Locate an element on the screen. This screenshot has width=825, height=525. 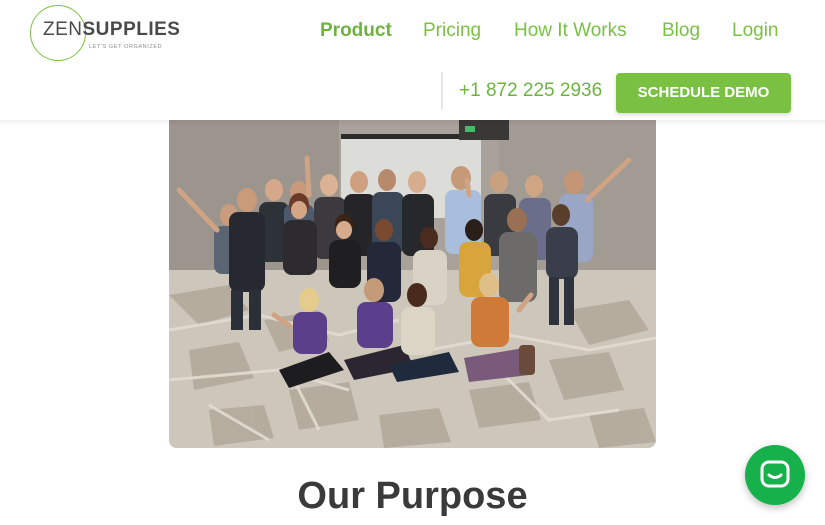
schedule-demo-button: SCHEDULE DEMO is located at coordinates (703, 93).